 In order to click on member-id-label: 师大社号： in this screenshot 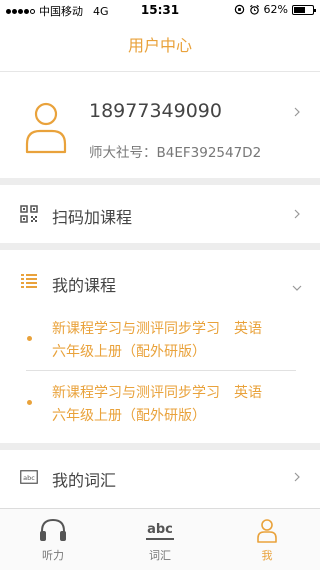, I will do `click(123, 153)`.